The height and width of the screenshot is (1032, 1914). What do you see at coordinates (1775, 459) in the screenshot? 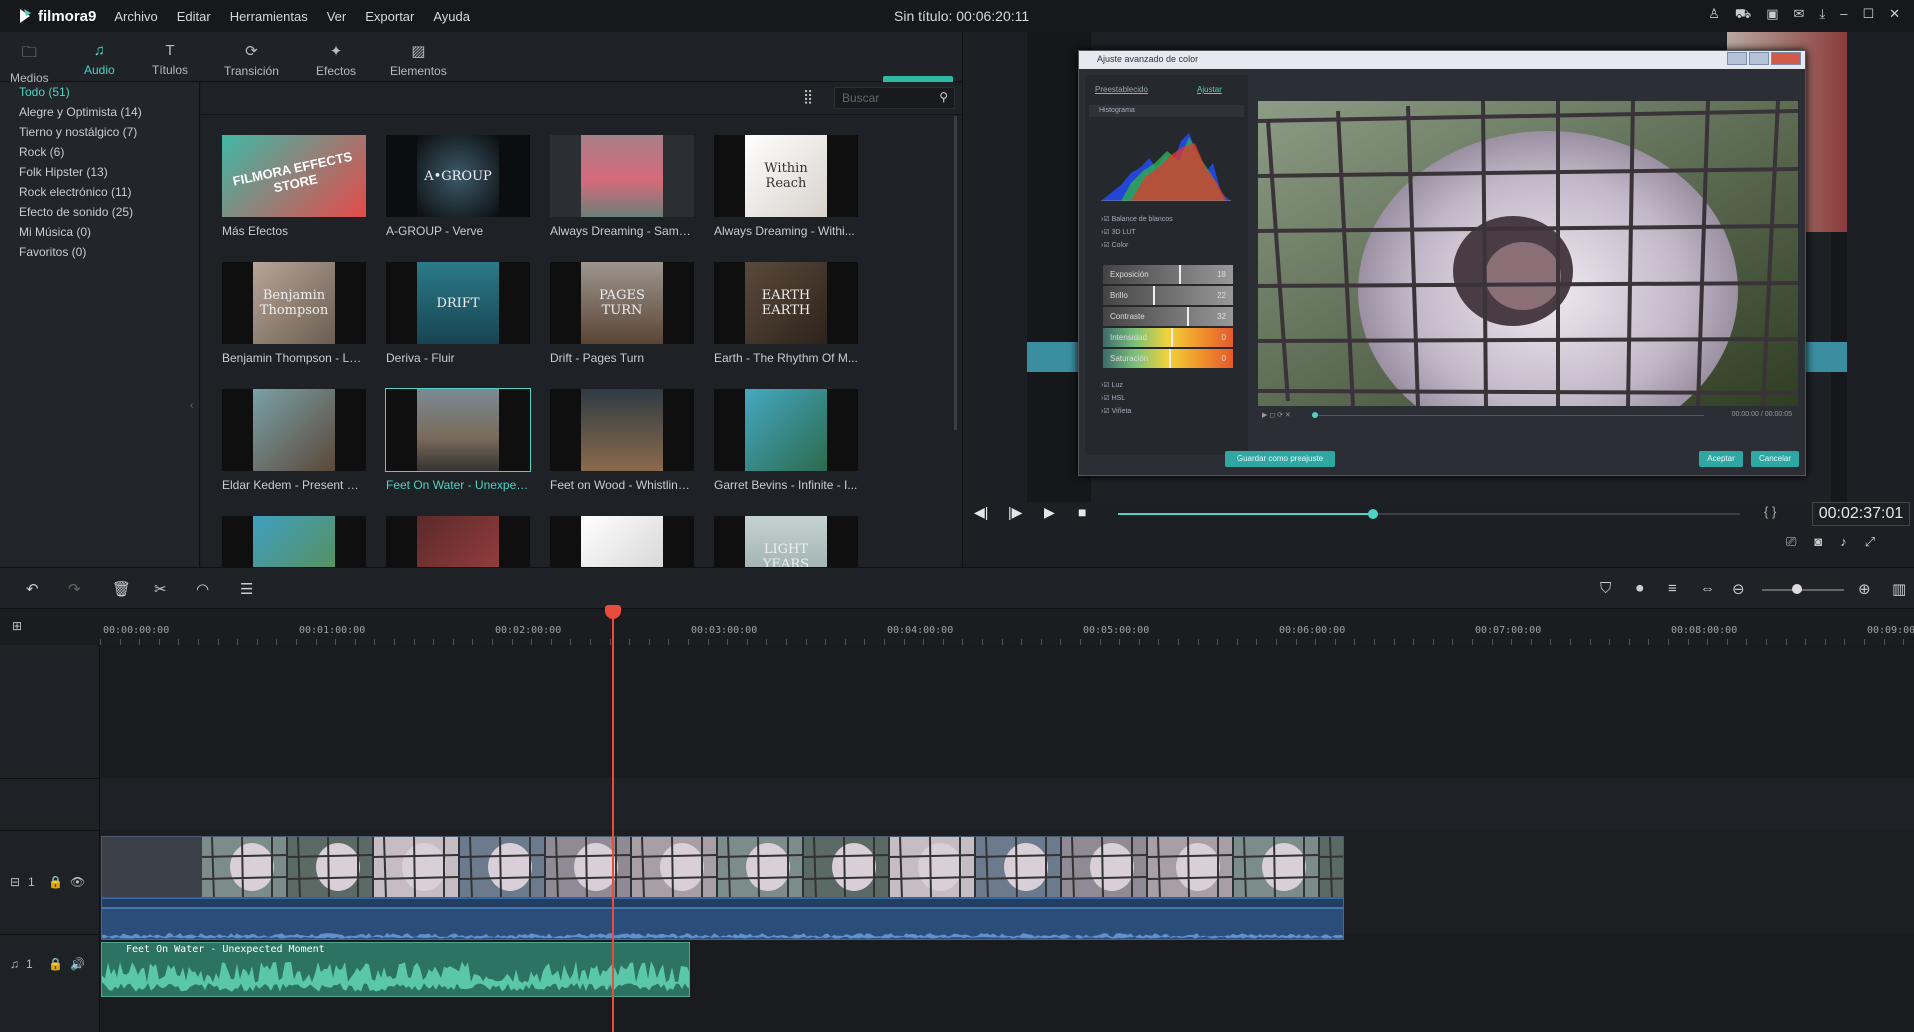
I see `cancel-button: Cancelar` at bounding box center [1775, 459].